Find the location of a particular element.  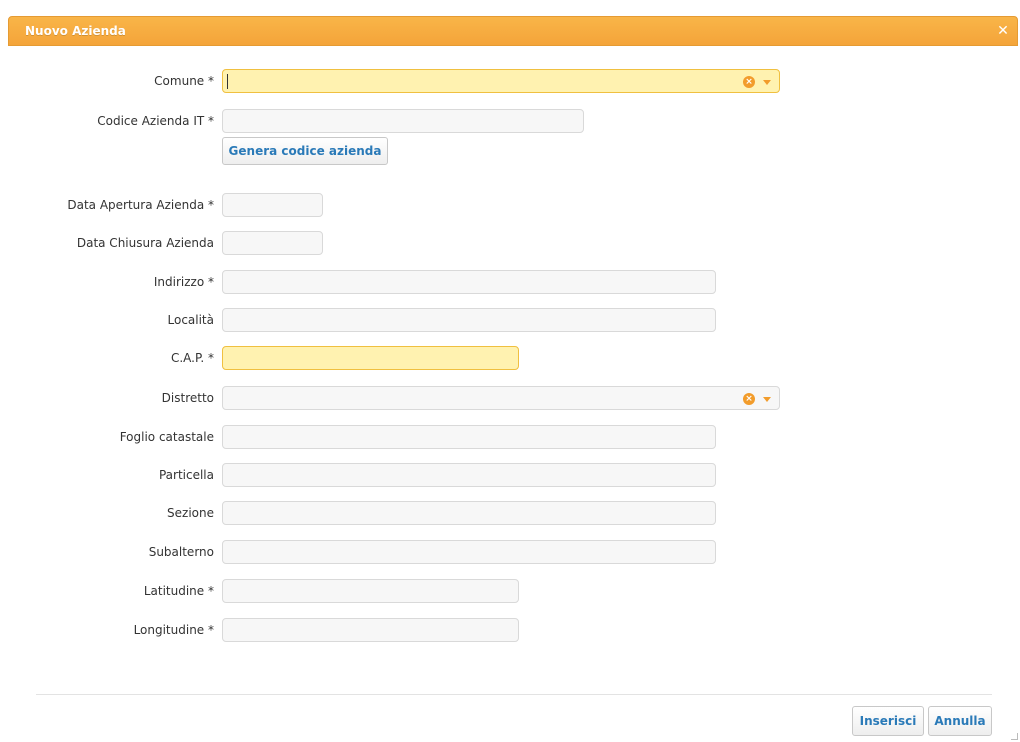

label-sezione: Sezione is located at coordinates (190, 513).